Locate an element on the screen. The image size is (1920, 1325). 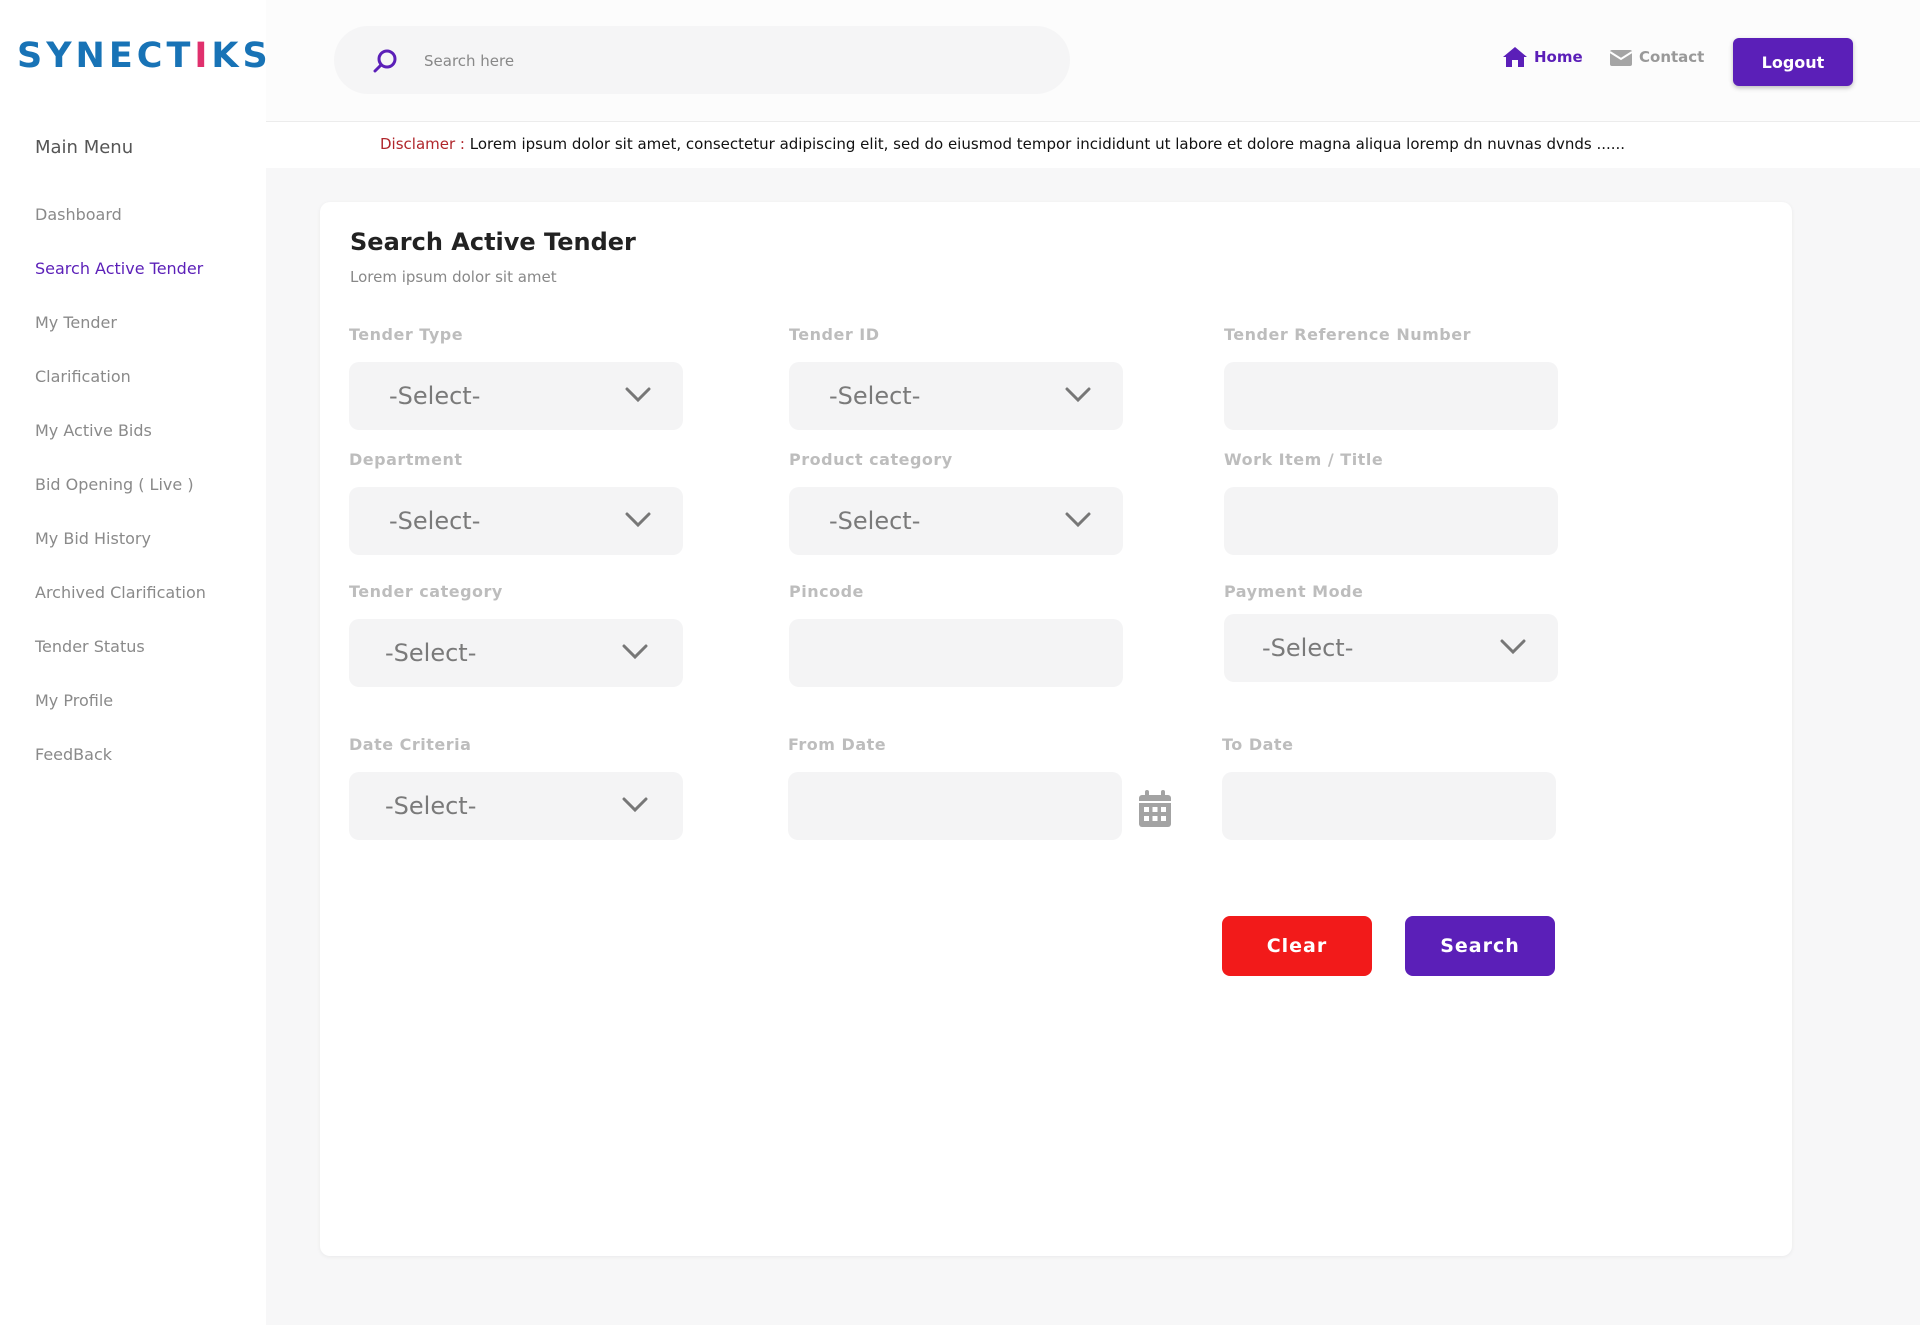
main-menu-title: Main Menu is located at coordinates (84, 147).